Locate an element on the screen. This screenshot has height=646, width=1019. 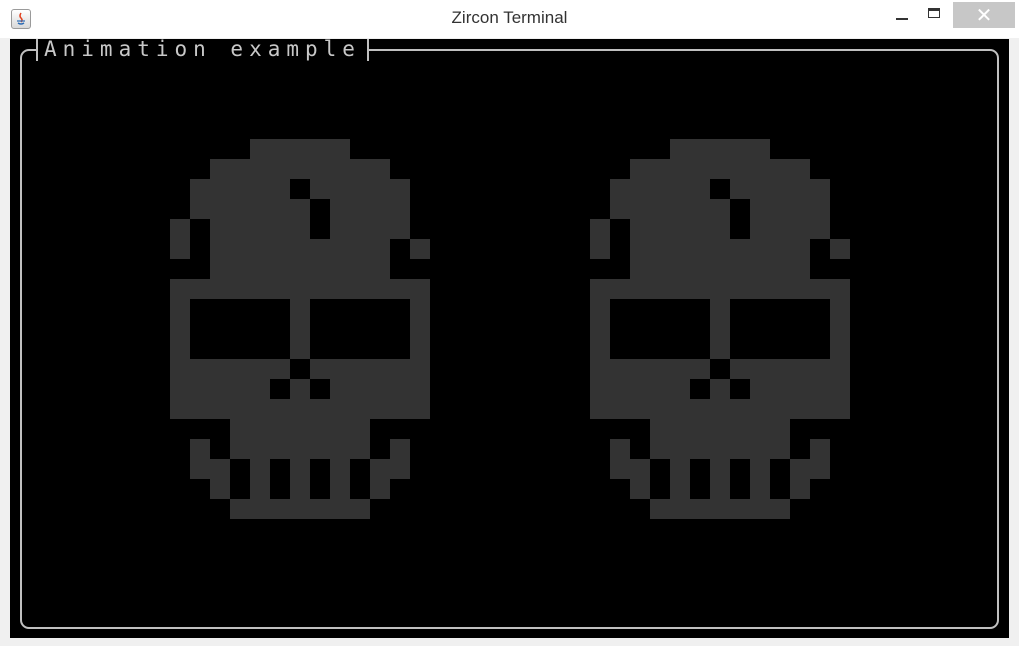
title-bar: Zircon Terminal ✕ is located at coordinates (509, 19).